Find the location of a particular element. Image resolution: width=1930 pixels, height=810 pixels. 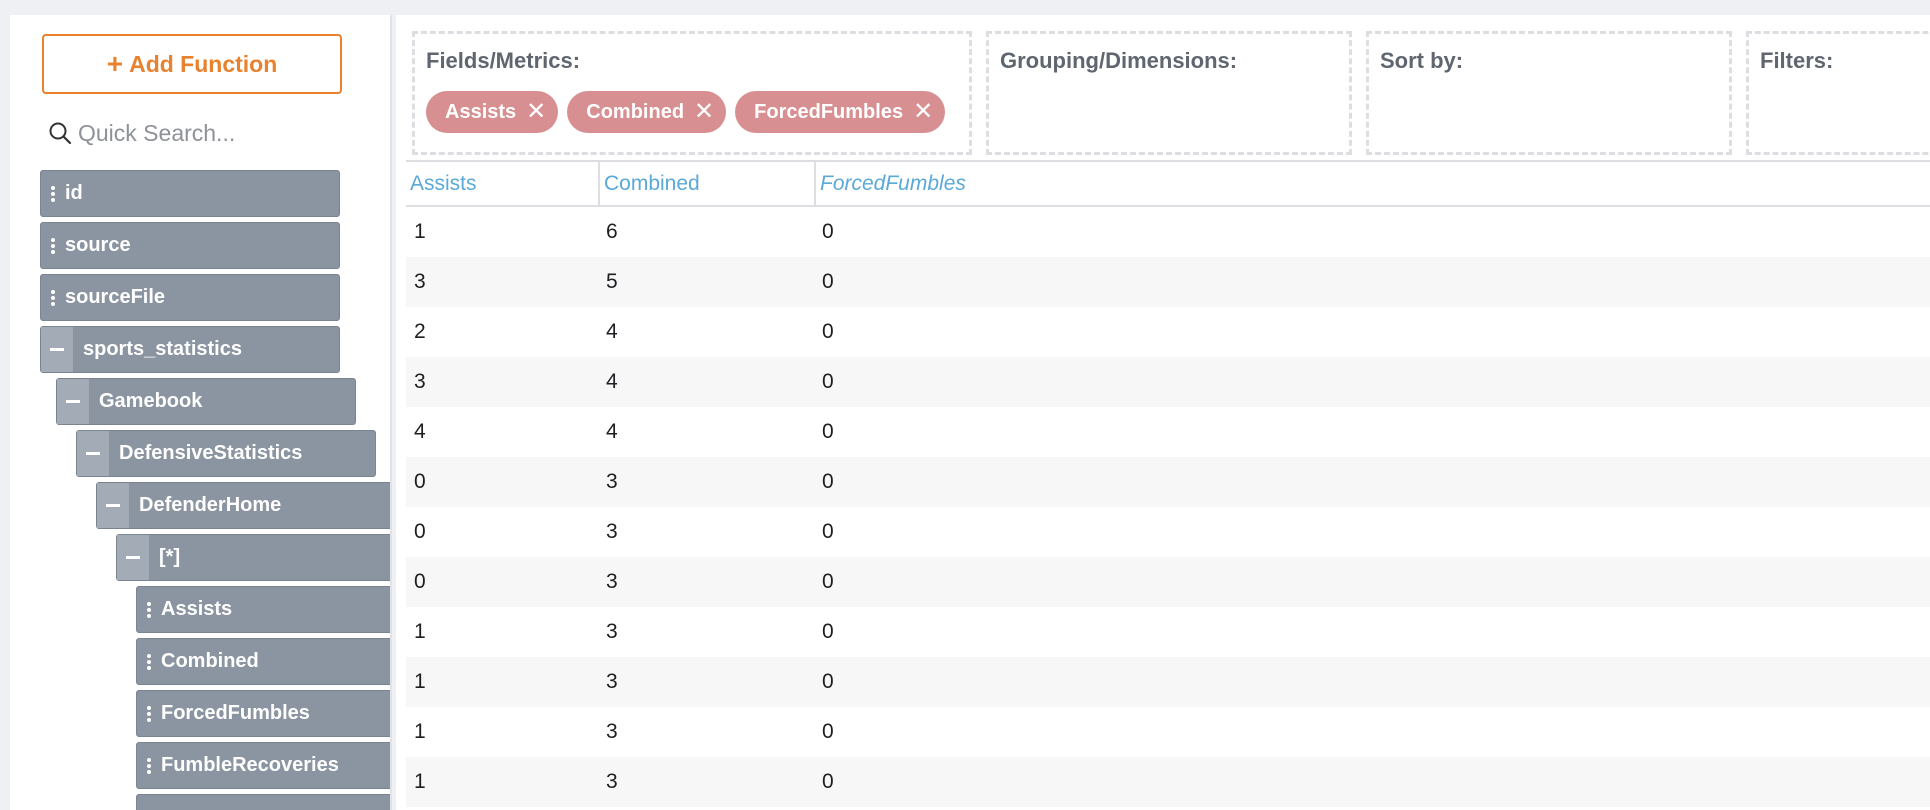

filters-dropzone: Filters: is located at coordinates (1838, 93).